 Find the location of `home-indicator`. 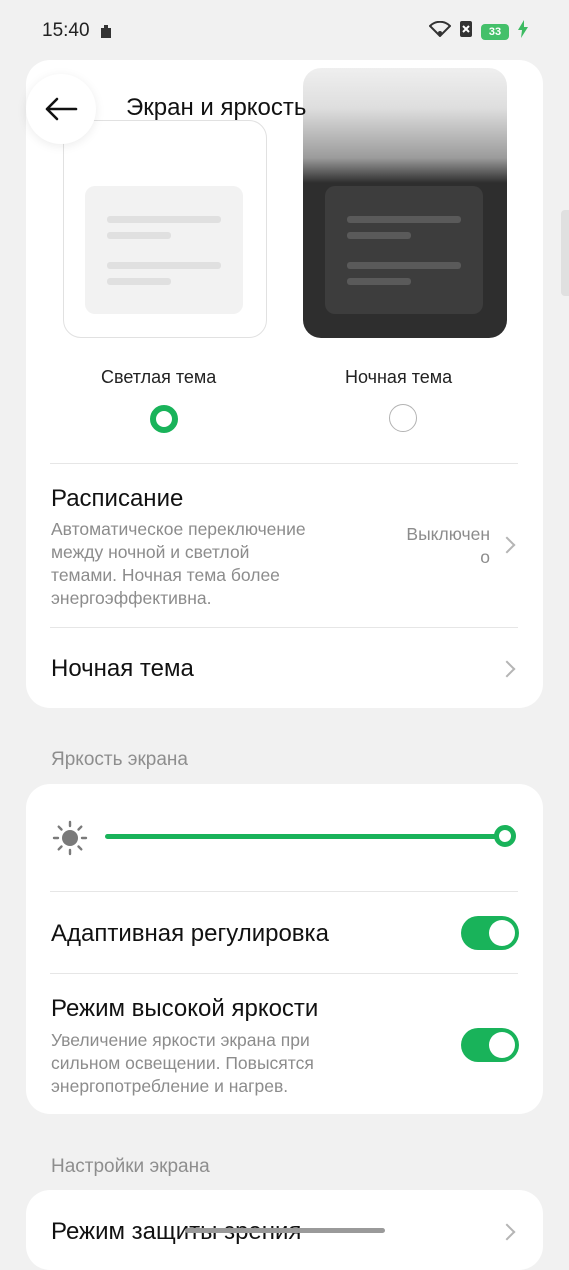

home-indicator is located at coordinates (285, 1230).